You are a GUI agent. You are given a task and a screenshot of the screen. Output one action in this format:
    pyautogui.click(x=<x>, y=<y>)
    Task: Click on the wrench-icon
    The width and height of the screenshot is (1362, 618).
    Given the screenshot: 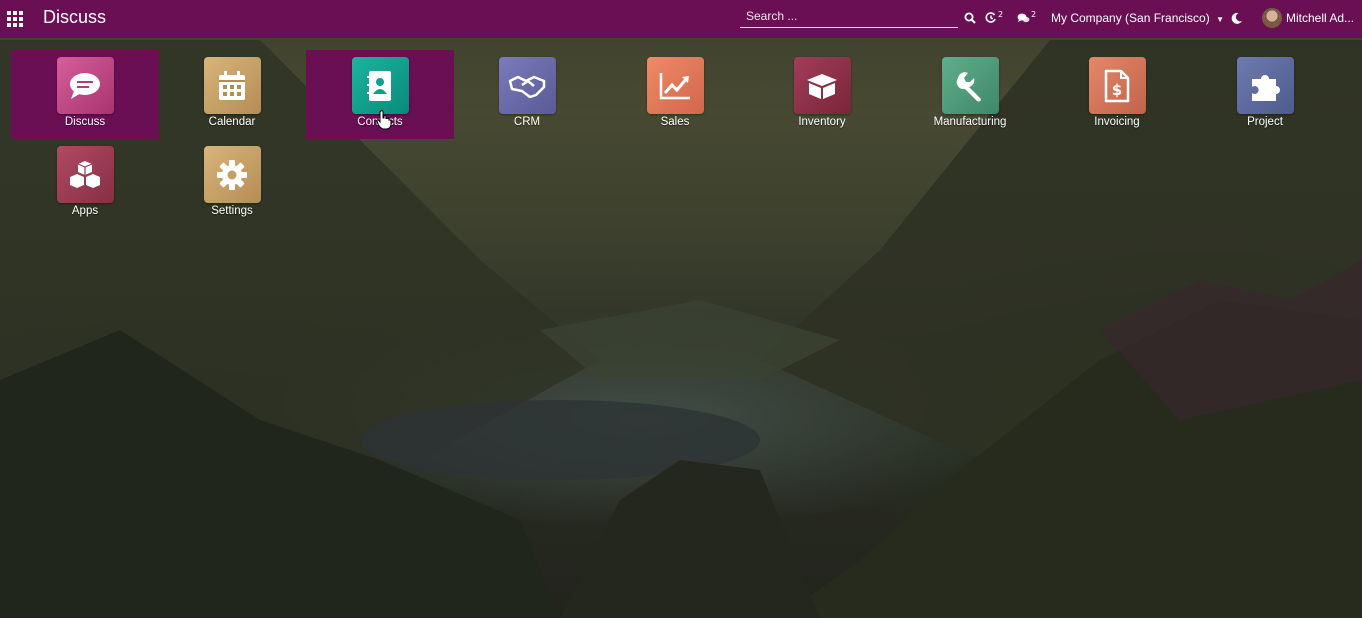 What is the action you would take?
    pyautogui.click(x=968, y=86)
    